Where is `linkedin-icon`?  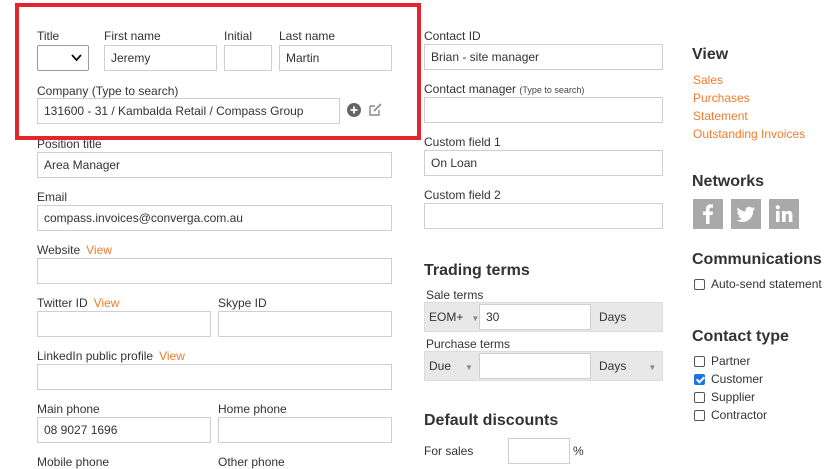 linkedin-icon is located at coordinates (784, 214).